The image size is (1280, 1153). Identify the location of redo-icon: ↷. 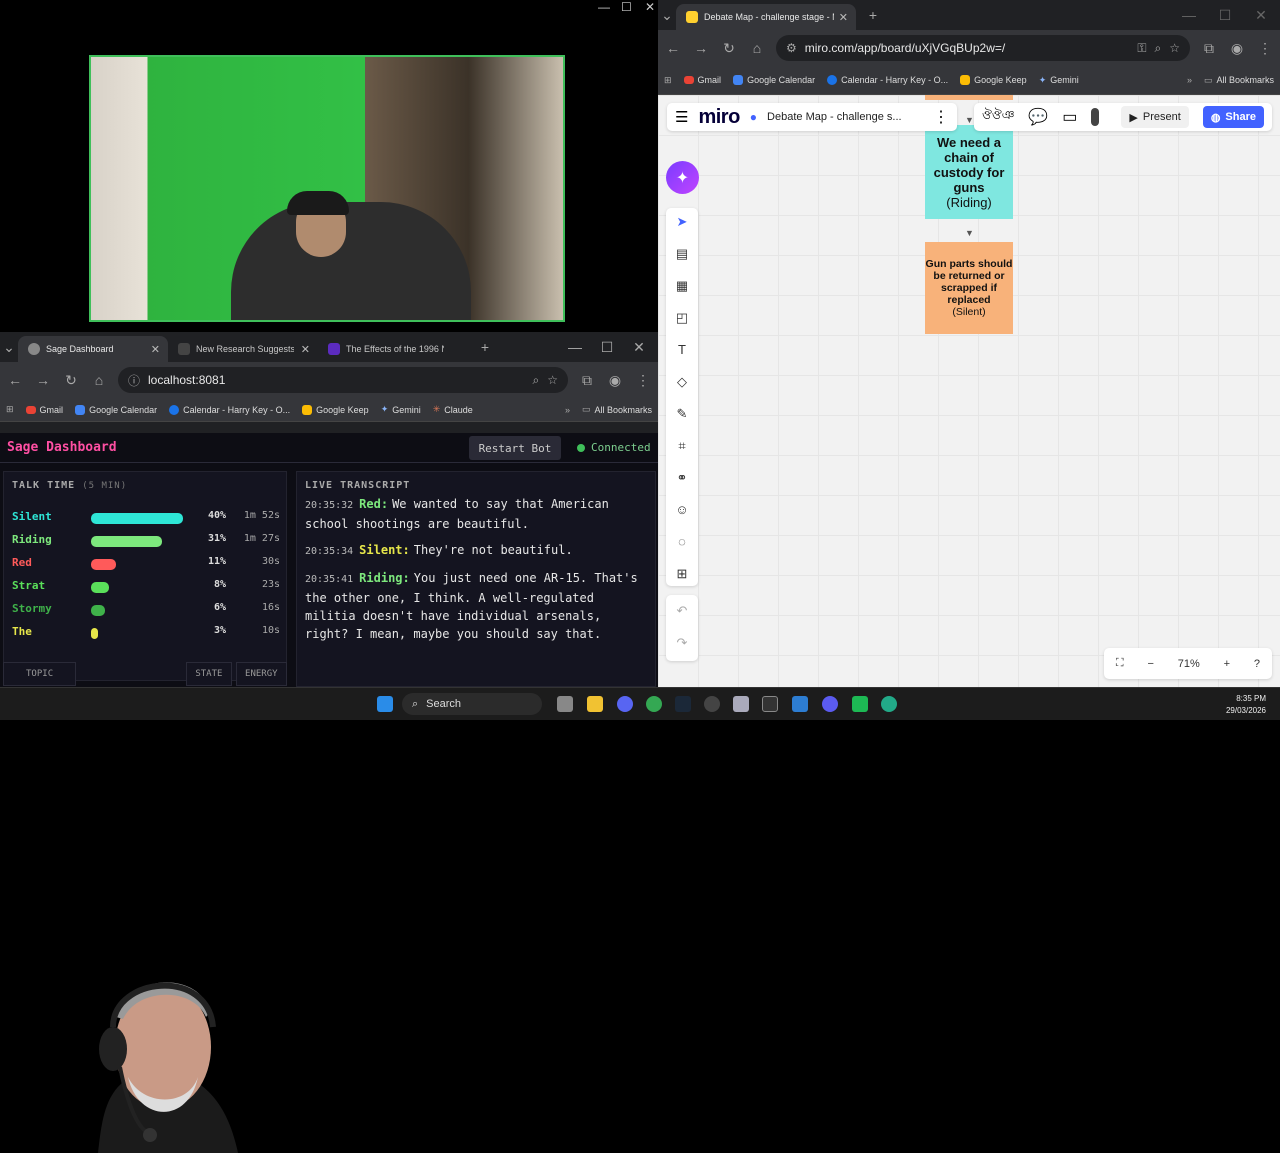
(682, 643).